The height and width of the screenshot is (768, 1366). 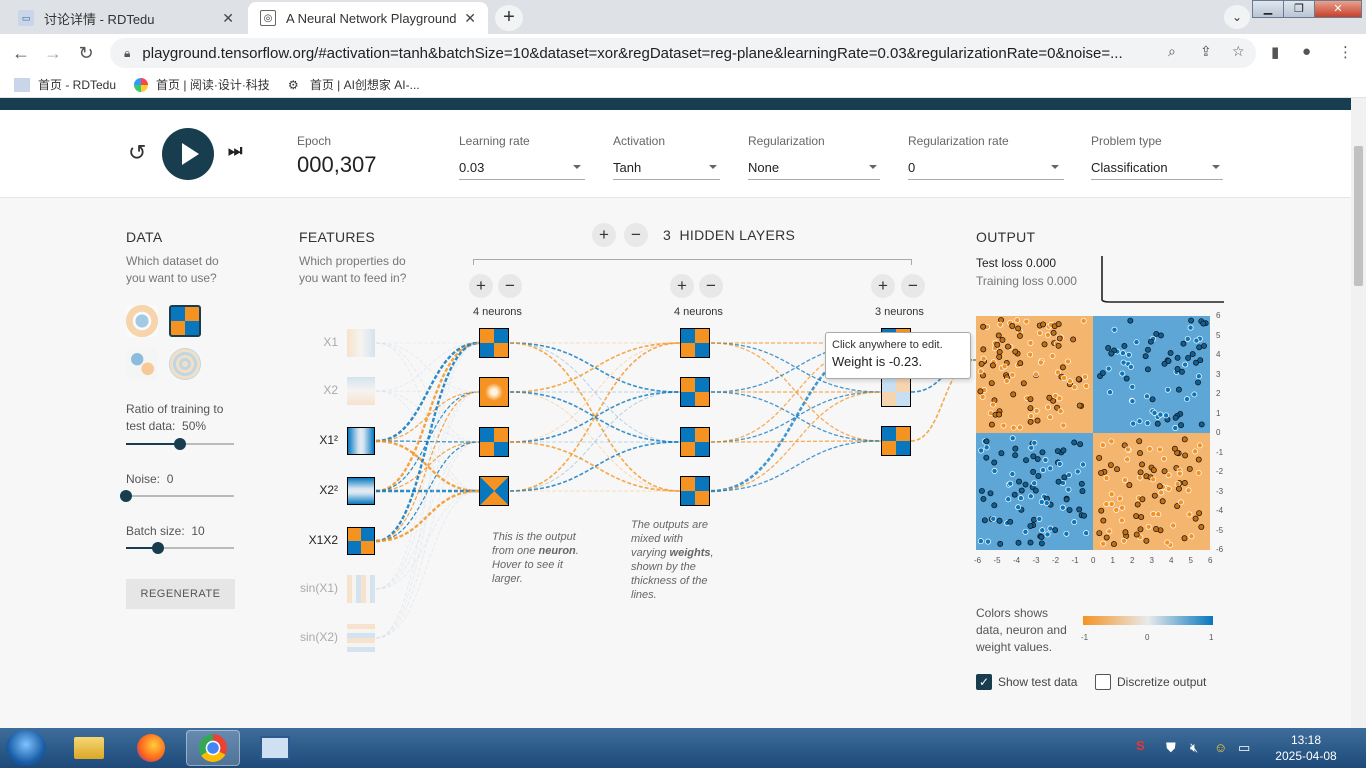 What do you see at coordinates (202, 84) in the screenshot?
I see `bookmark-design: 首页 | 阅读·设计·科技` at bounding box center [202, 84].